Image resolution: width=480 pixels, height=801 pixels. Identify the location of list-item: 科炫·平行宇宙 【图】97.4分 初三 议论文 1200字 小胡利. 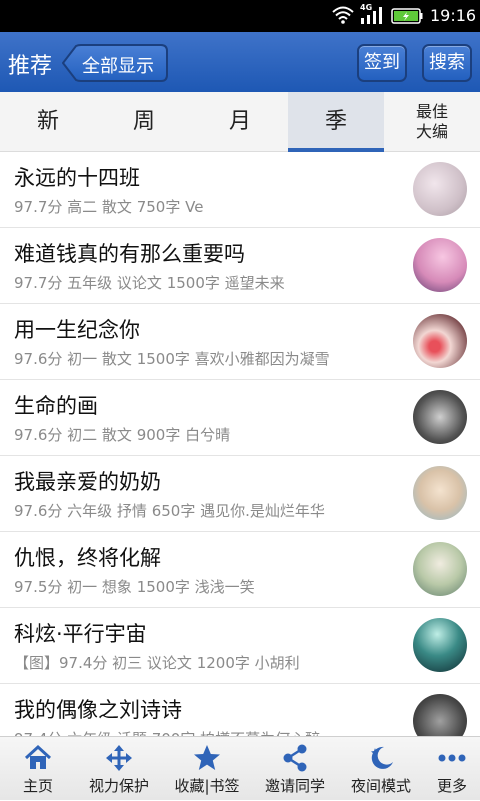
(240, 646).